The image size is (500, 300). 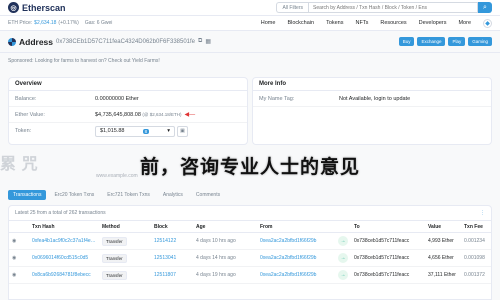 What do you see at coordinates (19, 226) in the screenshot?
I see `eye-header` at bounding box center [19, 226].